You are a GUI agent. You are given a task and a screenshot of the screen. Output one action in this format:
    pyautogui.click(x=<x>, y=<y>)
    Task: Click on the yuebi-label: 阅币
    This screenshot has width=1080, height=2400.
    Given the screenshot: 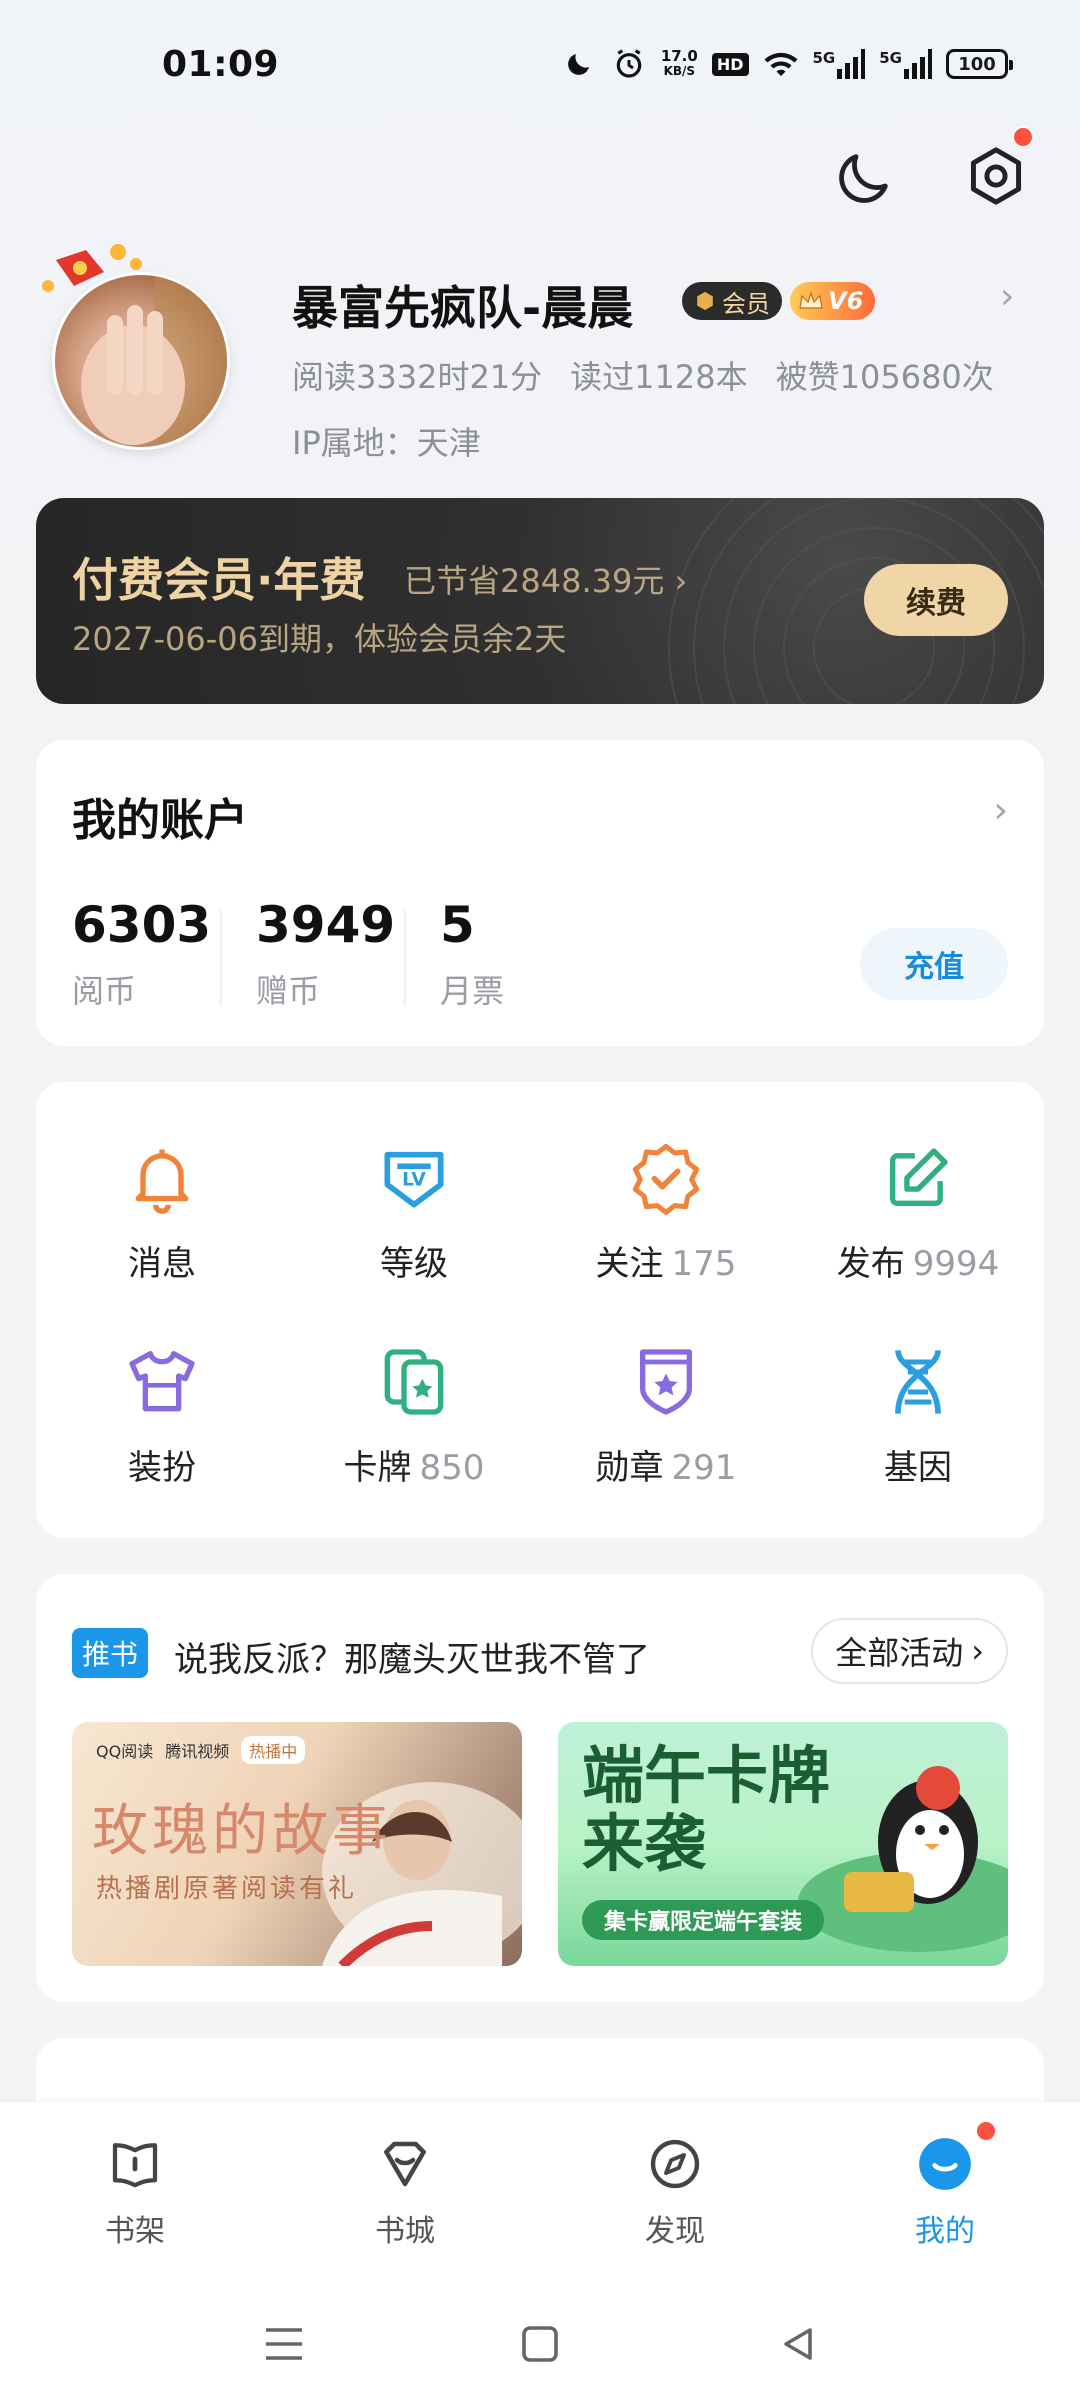 What is the action you would take?
    pyautogui.click(x=104, y=991)
    